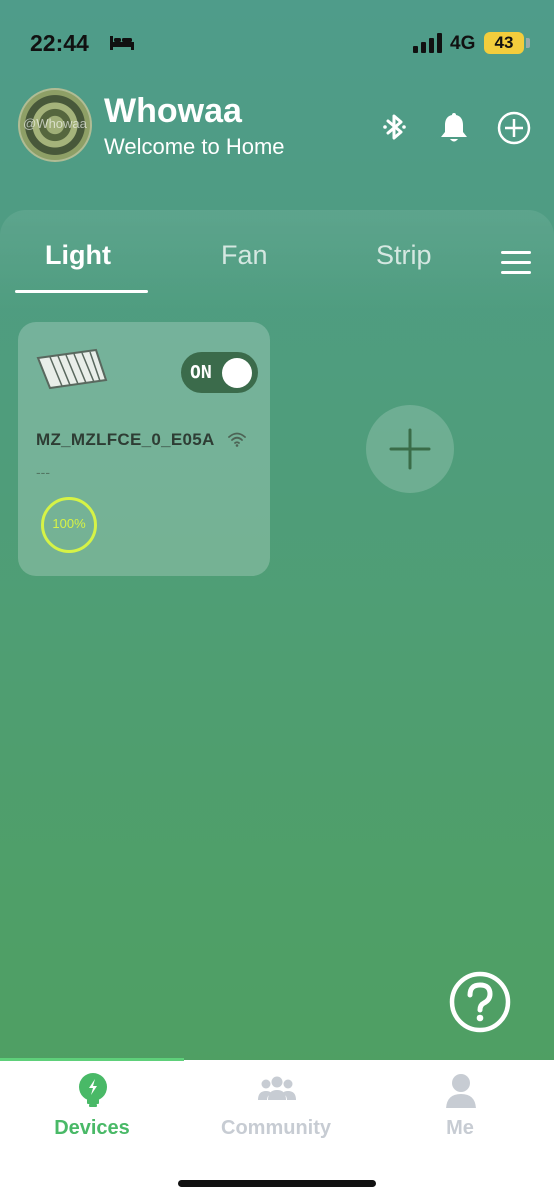 The width and height of the screenshot is (554, 1200). What do you see at coordinates (173, 111) in the screenshot?
I see `home-title: Whowaa` at bounding box center [173, 111].